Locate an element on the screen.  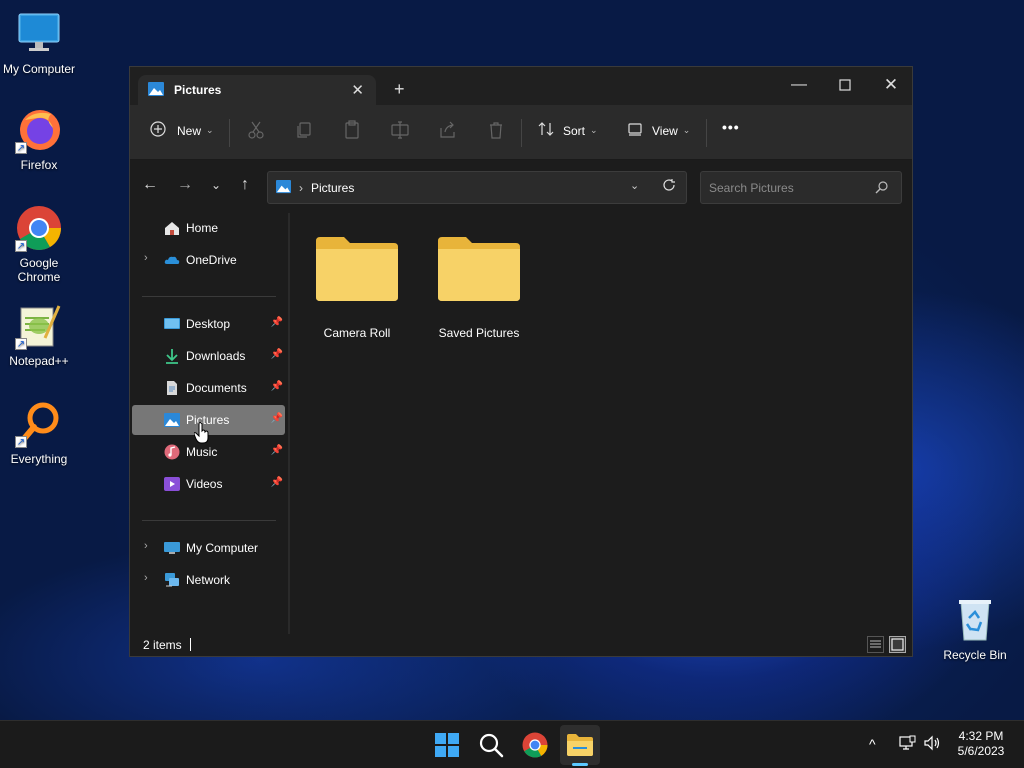
sort-button: Sort ⌄ is located at coordinates (568, 130).